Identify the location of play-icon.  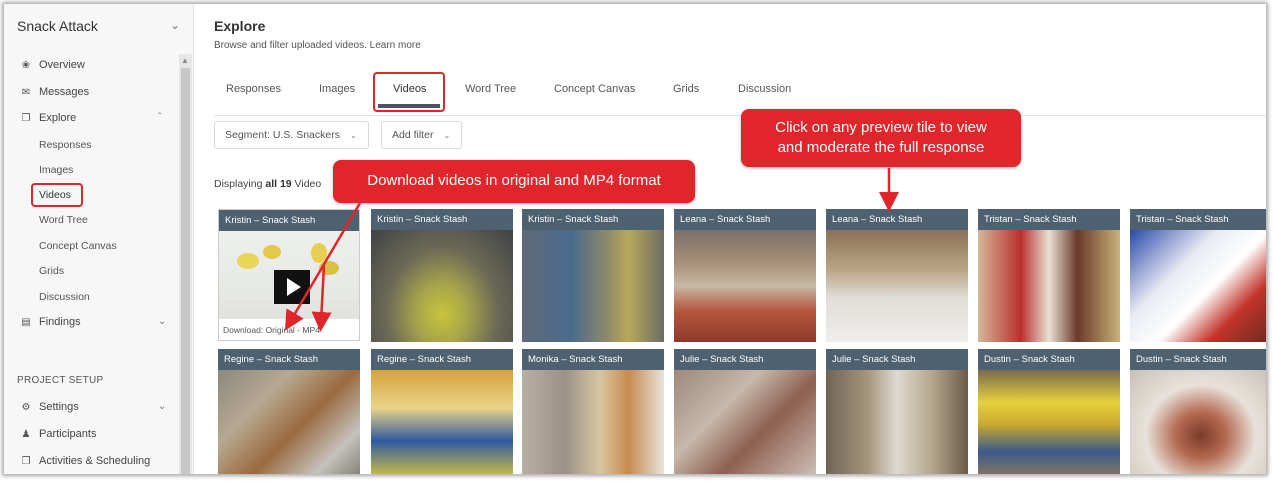
(292, 287).